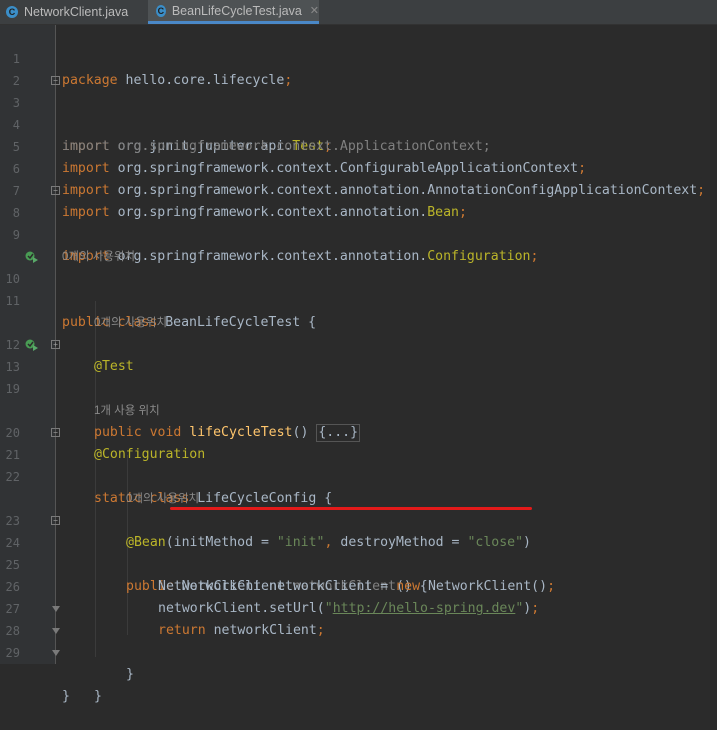 This screenshot has width=717, height=730. I want to click on code-line-3: 3 − import org.junit.jupiter.api.Test;, so click(358, 112).